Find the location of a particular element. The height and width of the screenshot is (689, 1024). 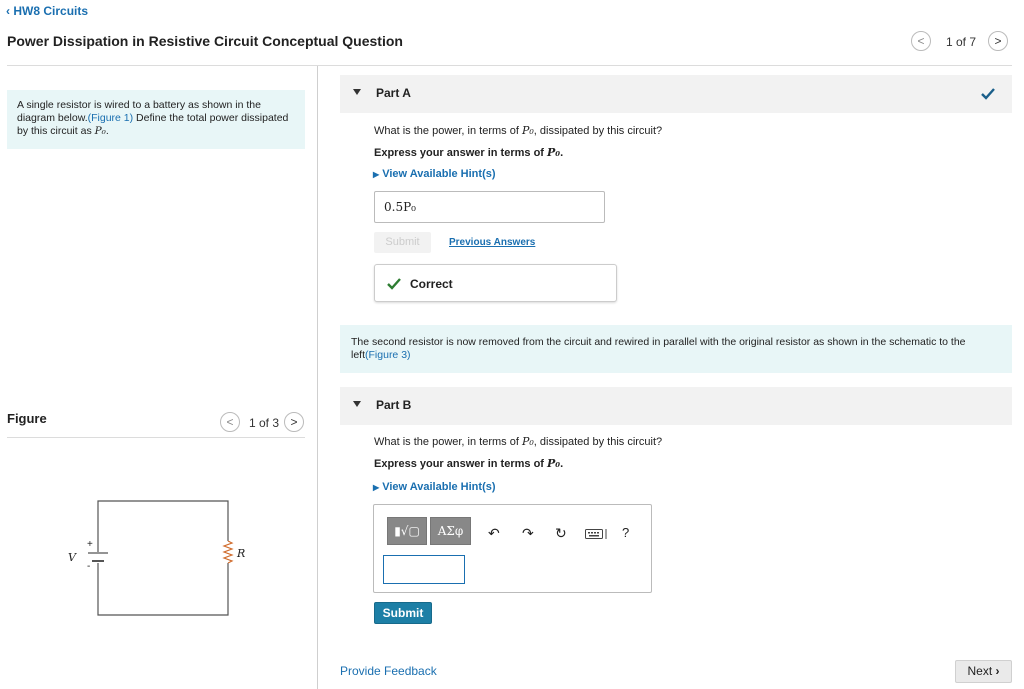

part-b-instruction: Express your answer in terms of P₀. is located at coordinates (468, 463).